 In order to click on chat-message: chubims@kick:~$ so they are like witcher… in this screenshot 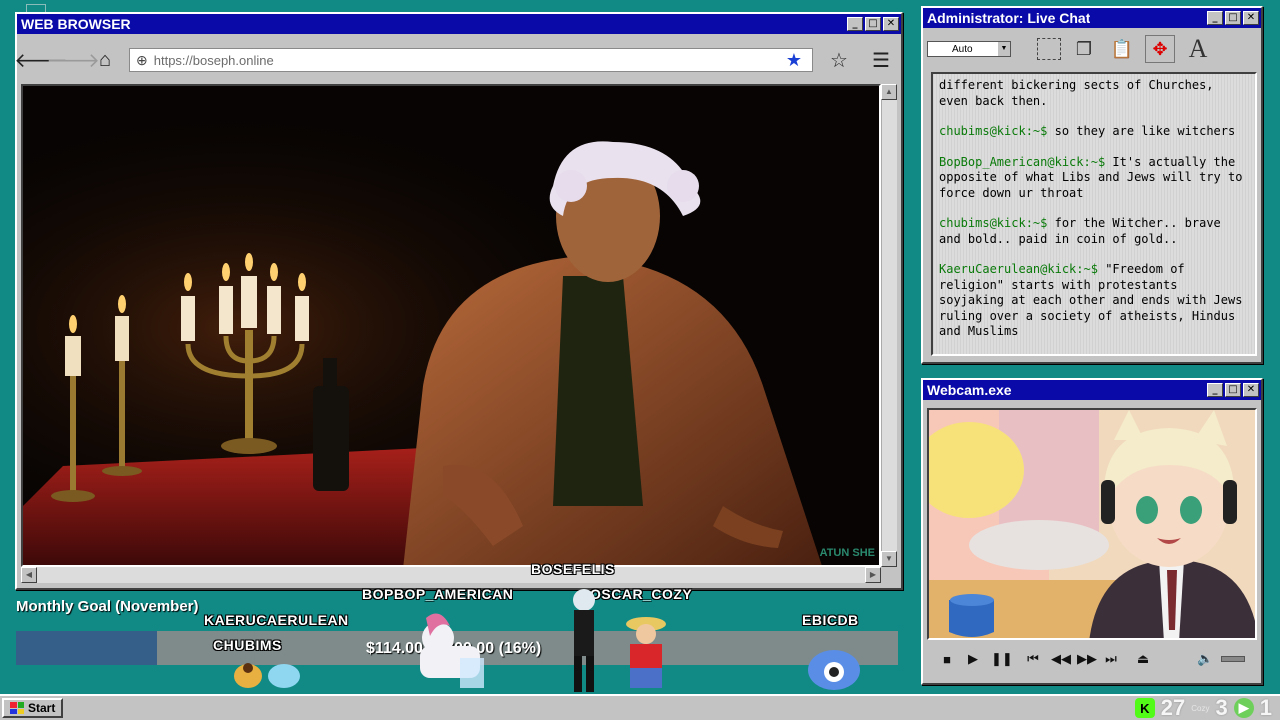, I will do `click(1094, 132)`.